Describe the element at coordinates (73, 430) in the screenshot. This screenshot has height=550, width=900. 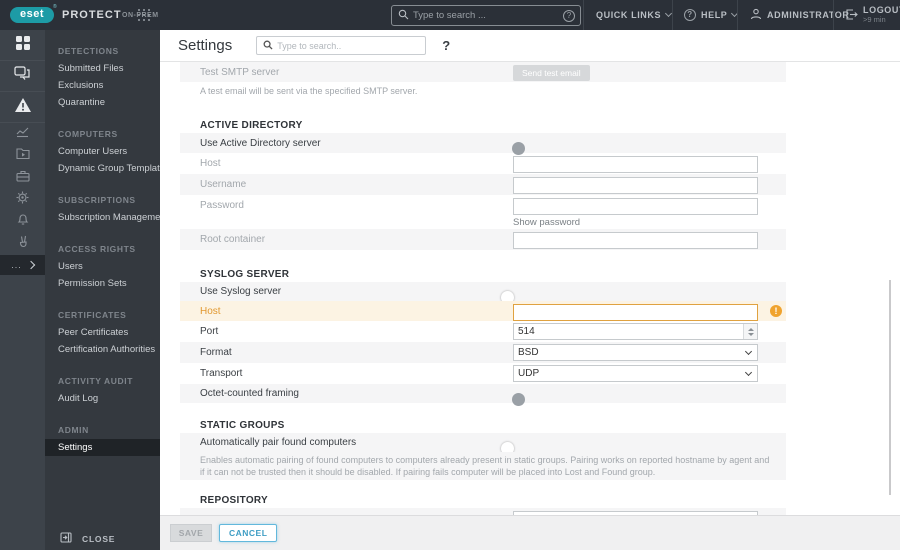
I see `menu-section-admin: ADMIN` at that location.